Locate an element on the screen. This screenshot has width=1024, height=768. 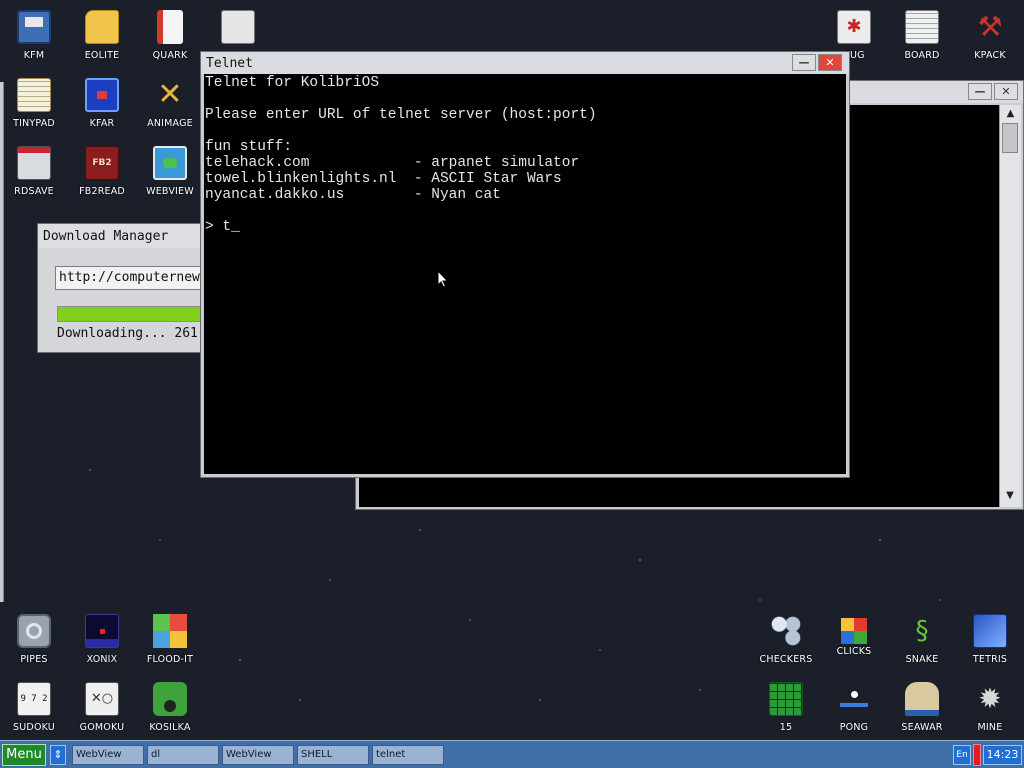
icon-label: KOSILKA is located at coordinates (170, 727).